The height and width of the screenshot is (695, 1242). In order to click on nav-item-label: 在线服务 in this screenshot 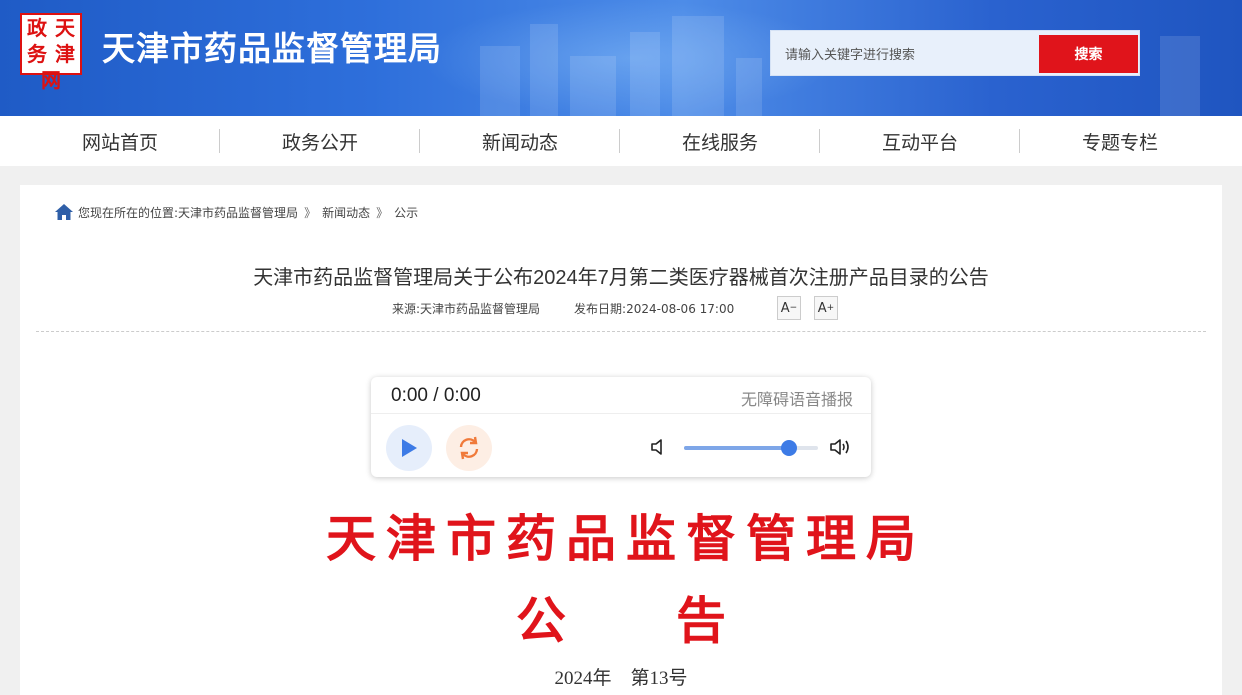, I will do `click(719, 142)`.